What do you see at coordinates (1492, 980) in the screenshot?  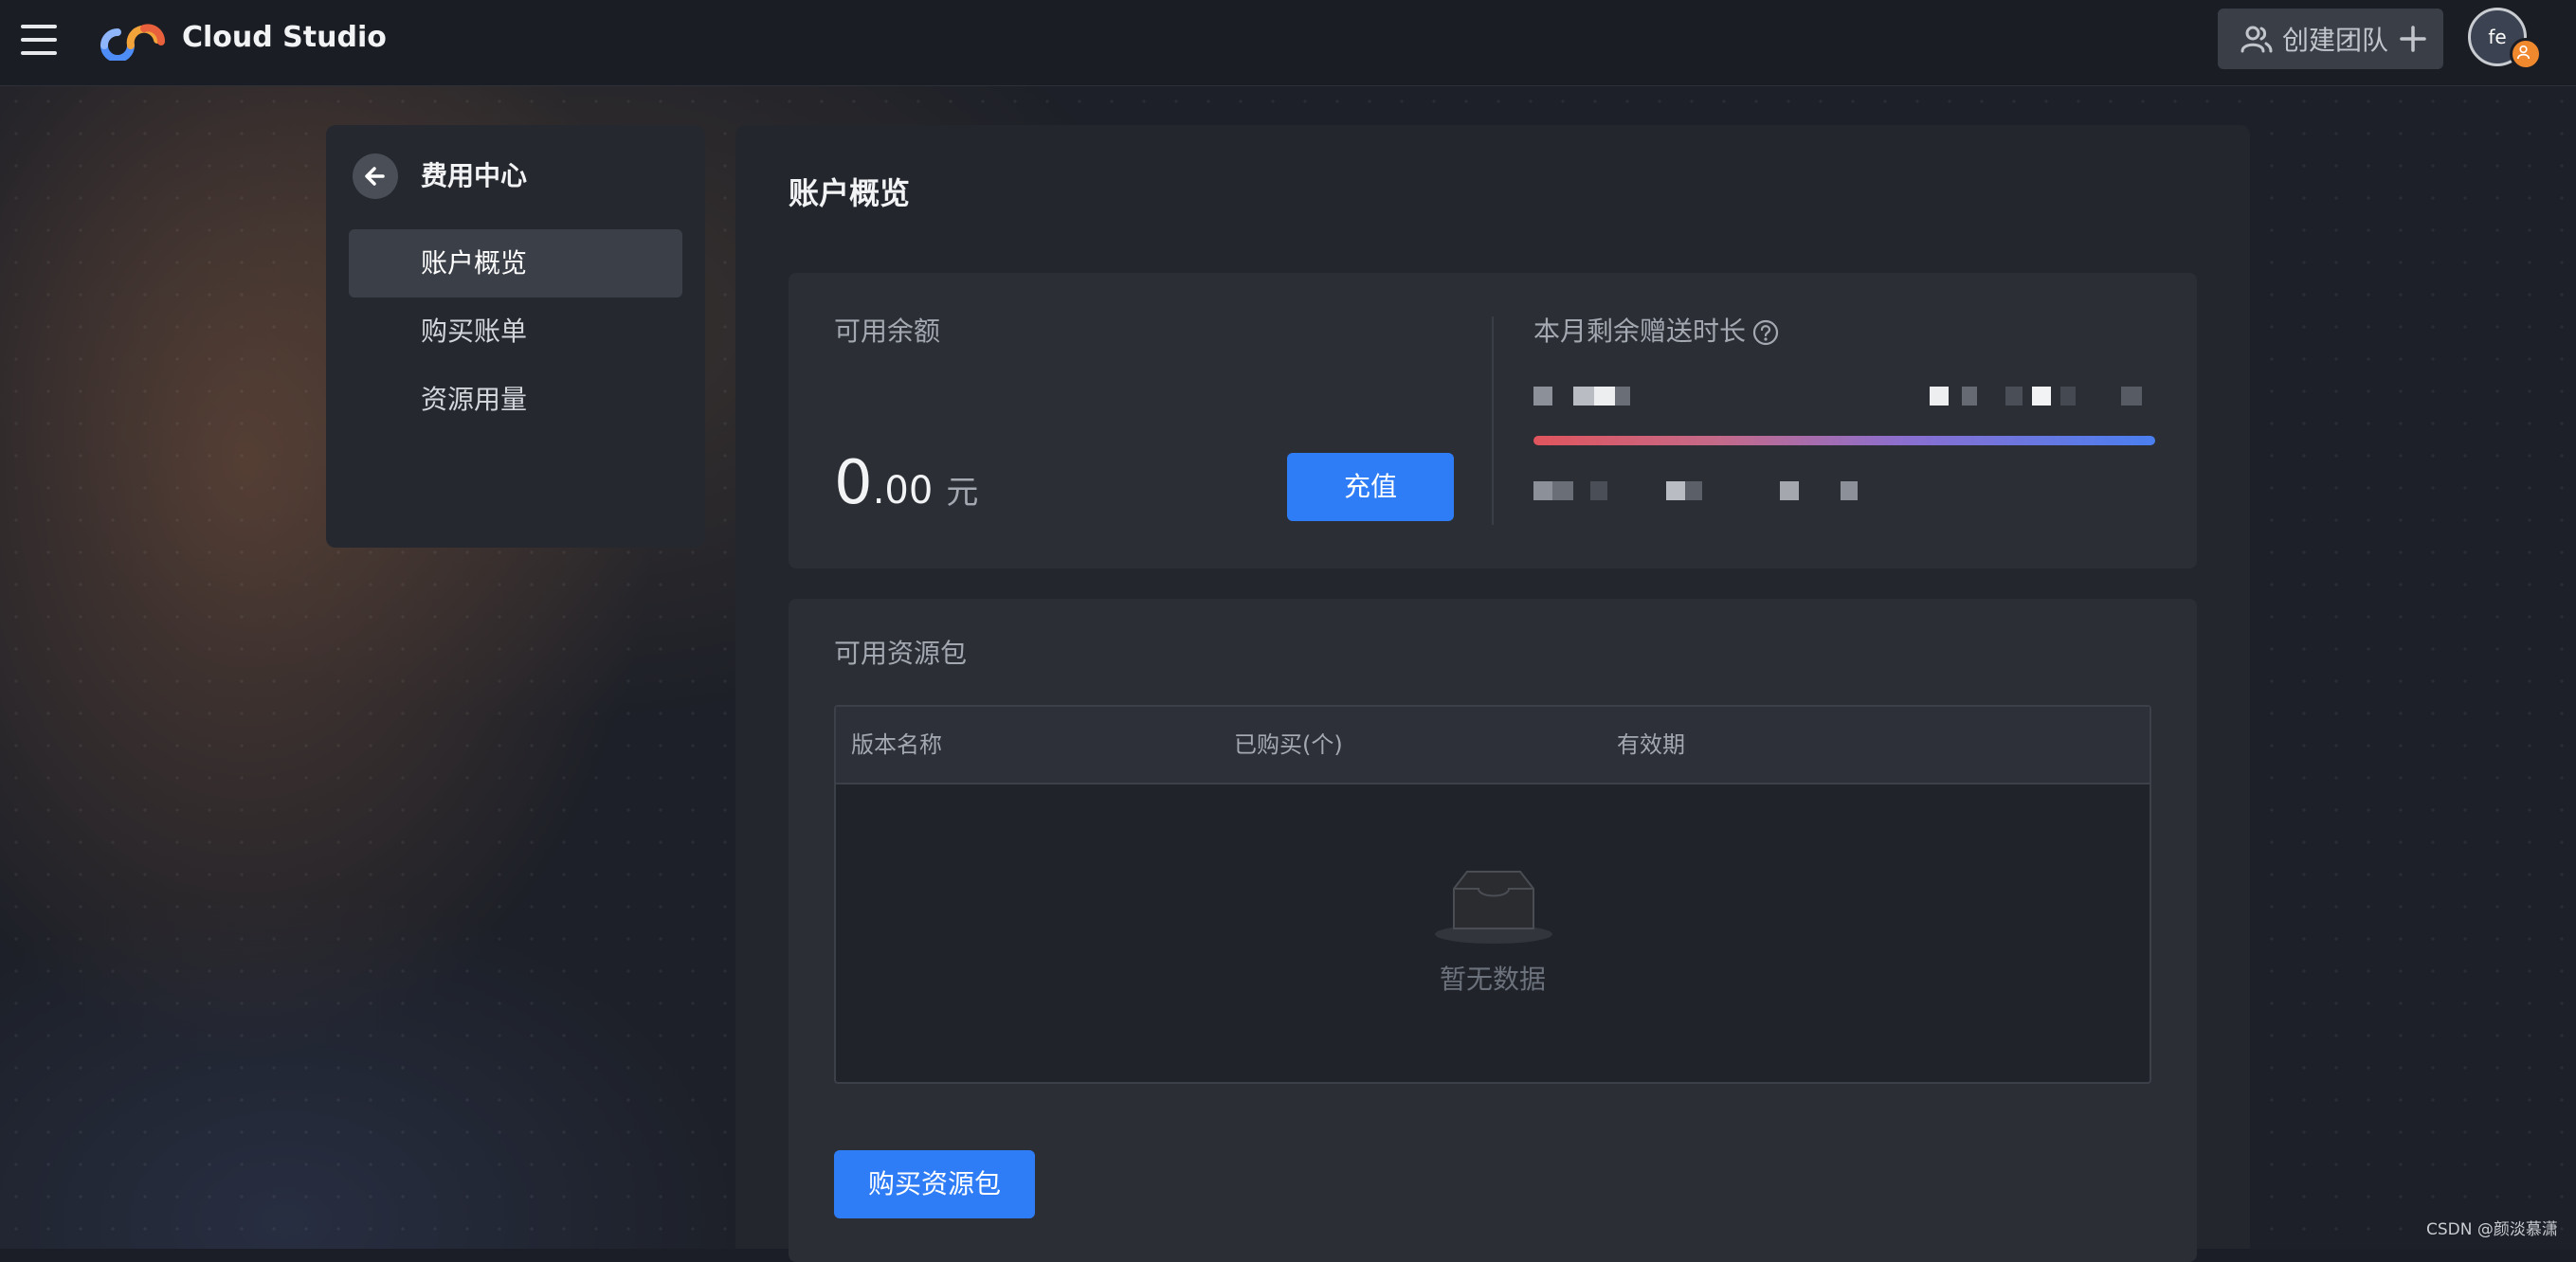 I see `empty-state-text: 暂无数据` at bounding box center [1492, 980].